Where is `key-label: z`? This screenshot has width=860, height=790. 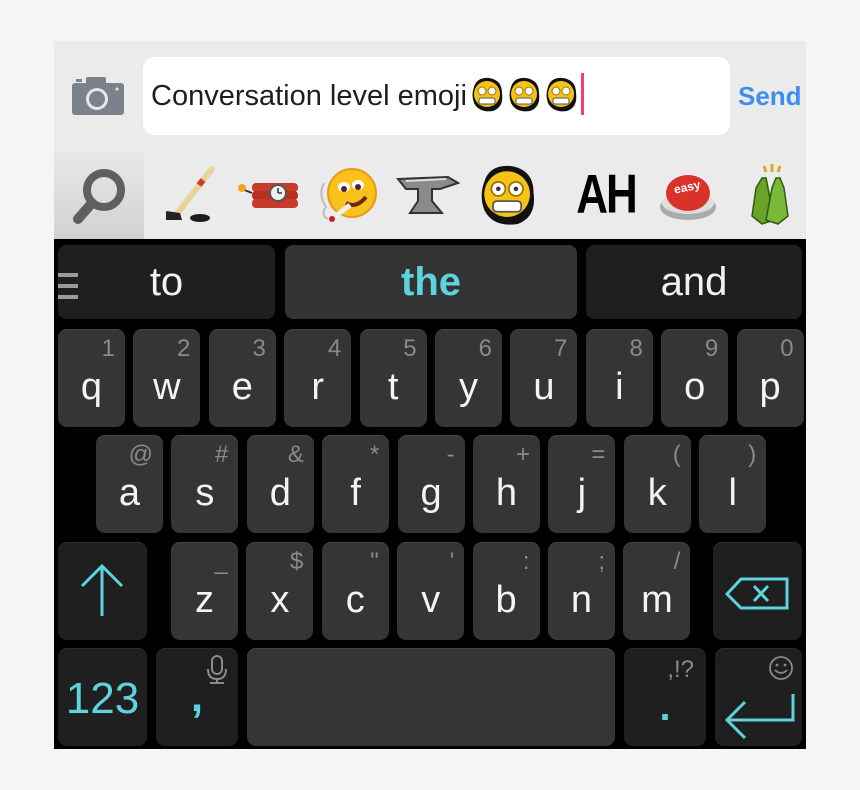 key-label: z is located at coordinates (204, 600).